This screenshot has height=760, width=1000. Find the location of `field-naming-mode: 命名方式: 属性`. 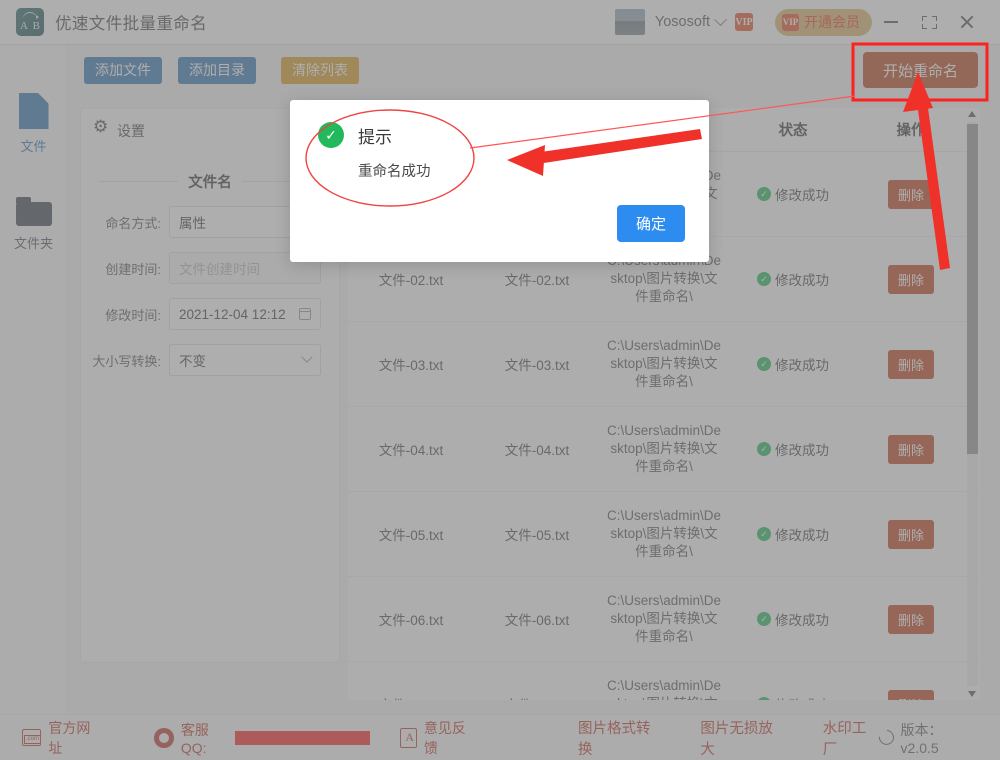

field-naming-mode: 命名方式: 属性 is located at coordinates (206, 222).